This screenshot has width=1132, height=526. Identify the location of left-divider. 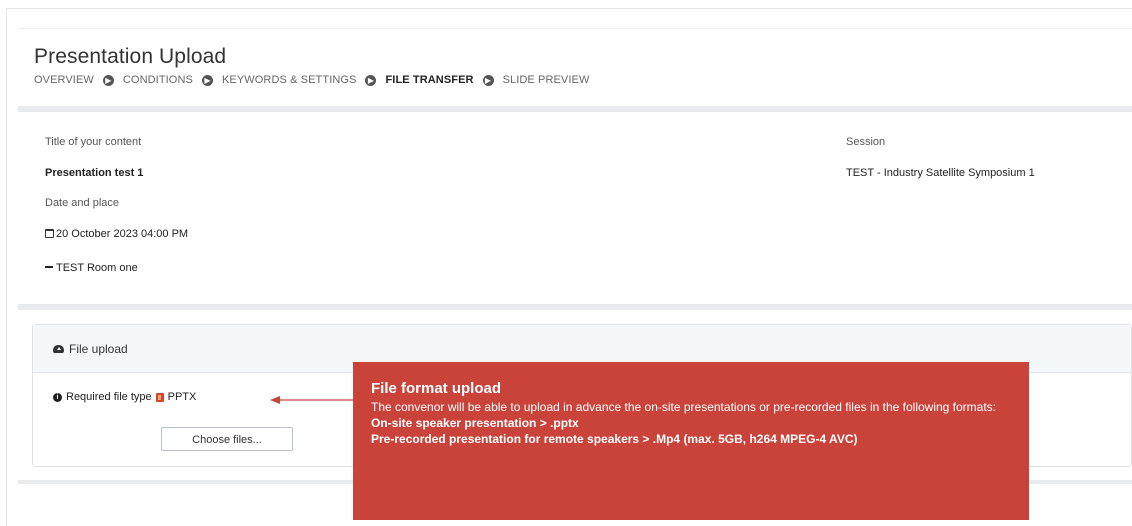
(6, 267).